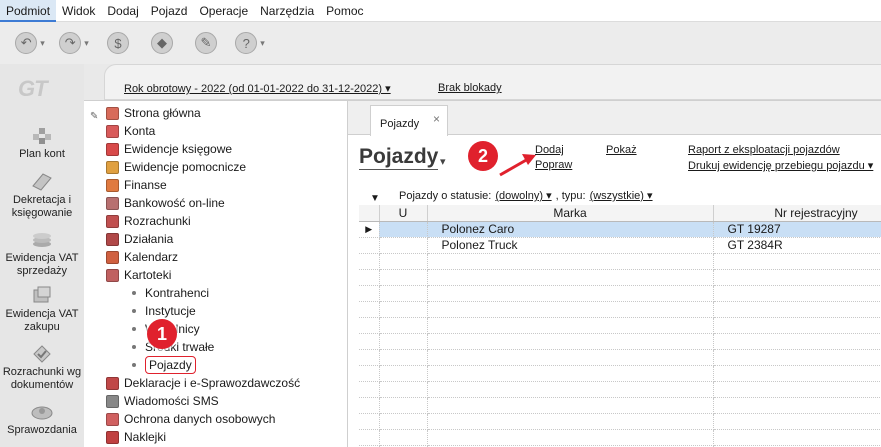 The image size is (881, 447). What do you see at coordinates (621, 195) in the screenshot?
I see `typ-filter: (wszystkie) ▾` at bounding box center [621, 195].